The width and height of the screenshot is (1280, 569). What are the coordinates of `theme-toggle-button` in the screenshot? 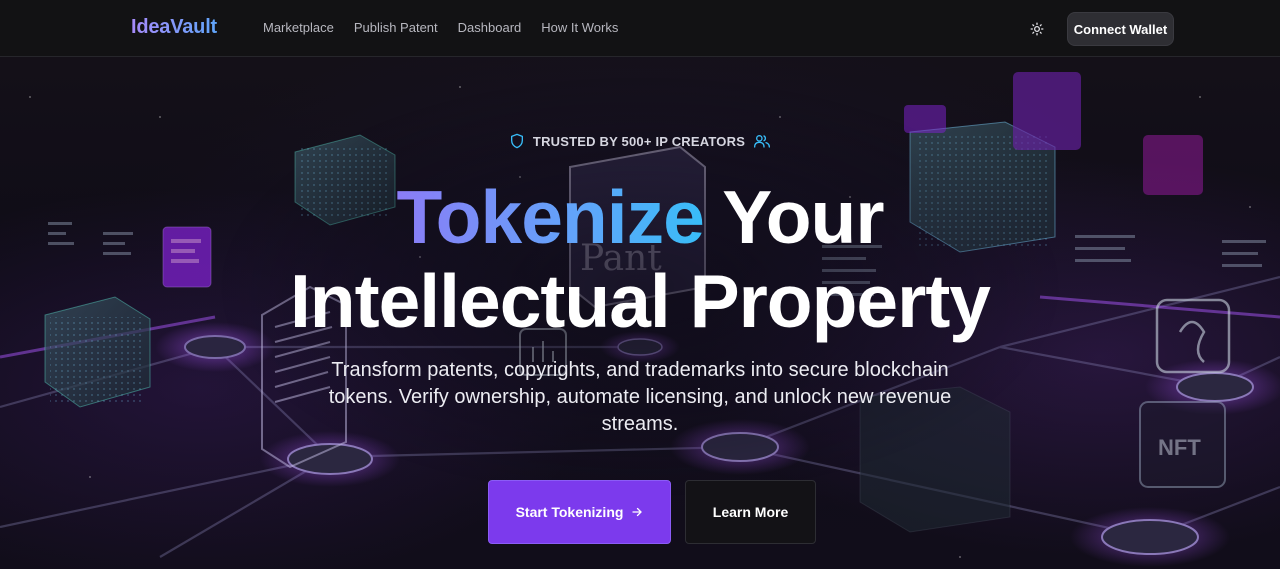 It's located at (1037, 29).